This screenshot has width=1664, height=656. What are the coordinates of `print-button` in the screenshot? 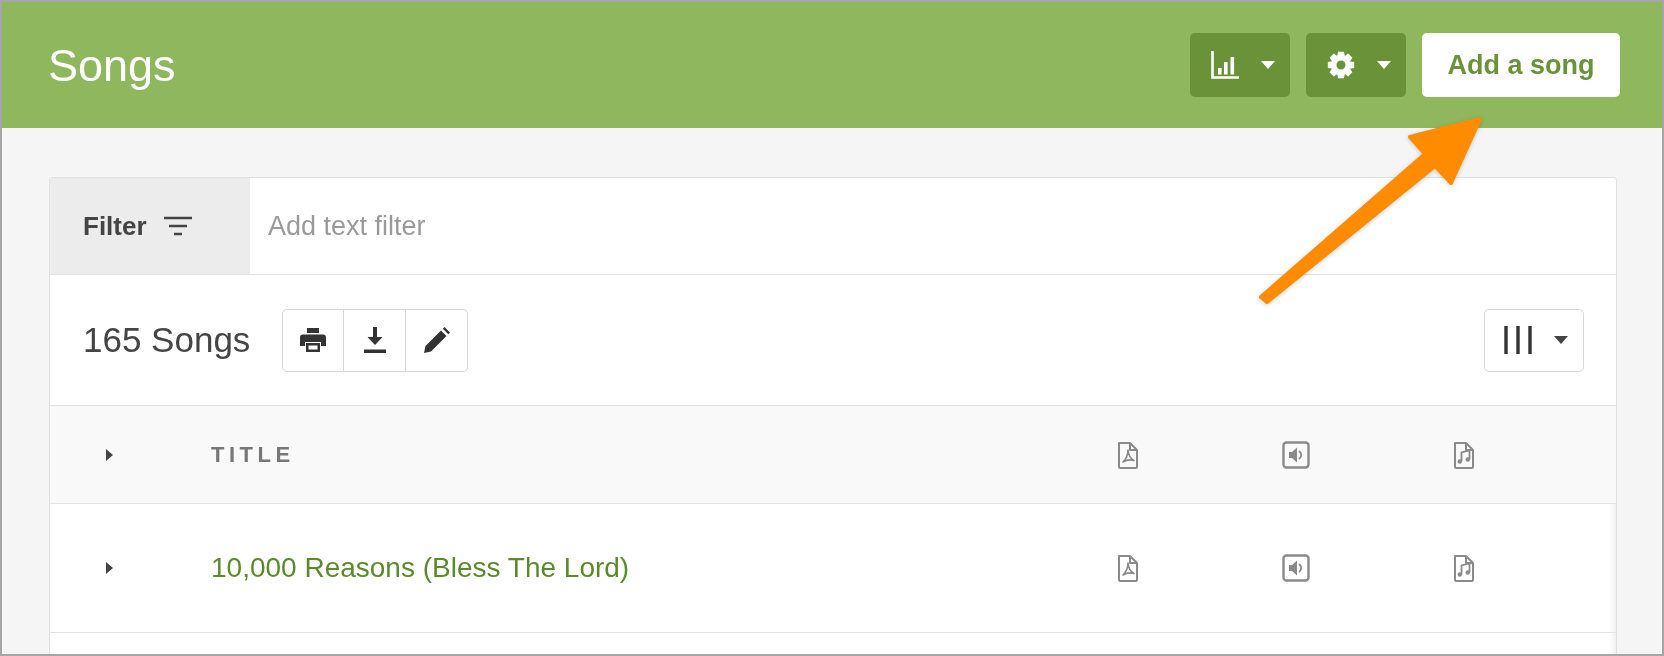 It's located at (313, 340).